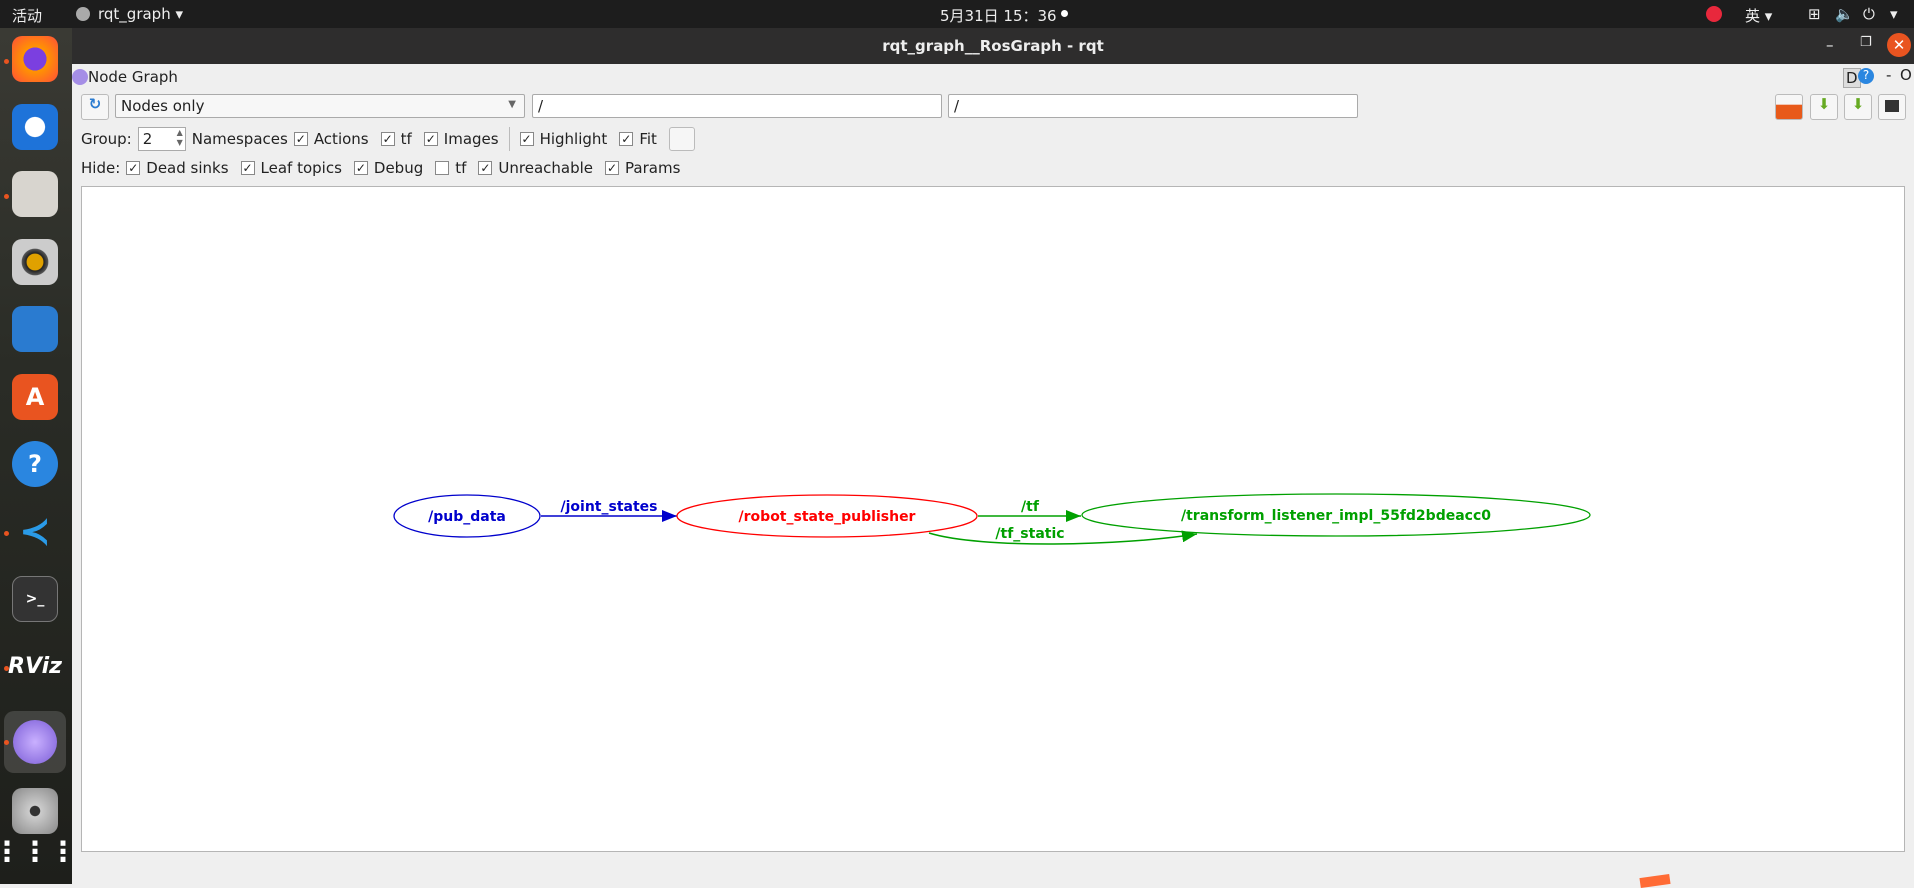 Image resolution: width=1914 pixels, height=888 pixels. What do you see at coordinates (609, 507) in the screenshot?
I see `edge-label-joint-states: /joint_states` at bounding box center [609, 507].